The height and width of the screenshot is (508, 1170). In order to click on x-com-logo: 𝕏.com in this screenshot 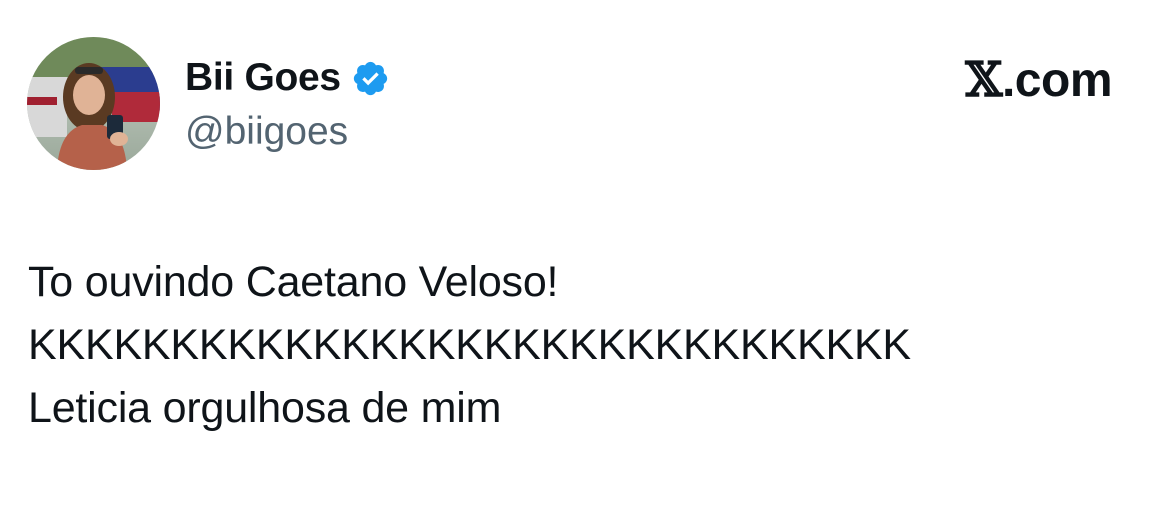, I will do `click(1038, 80)`.